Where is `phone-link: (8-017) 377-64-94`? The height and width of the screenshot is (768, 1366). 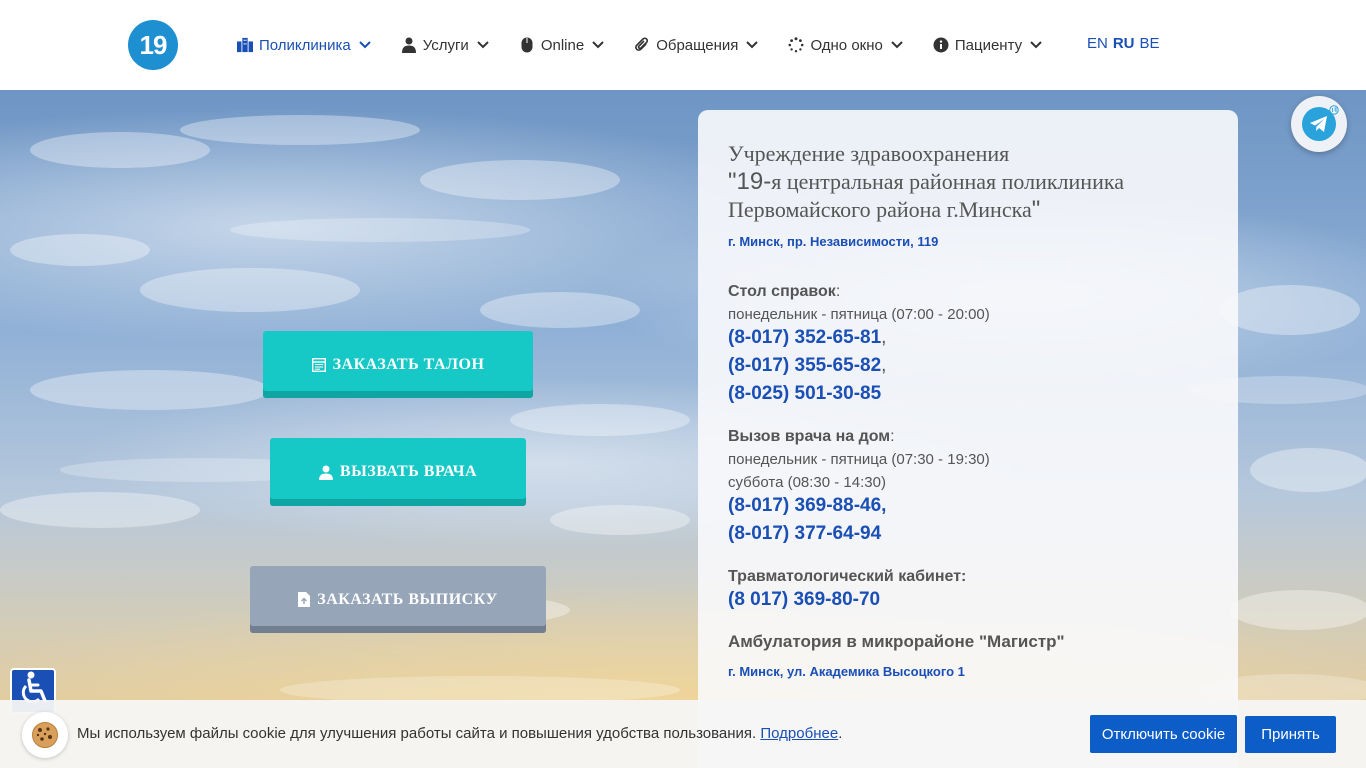
phone-link: (8-017) 377-64-94 is located at coordinates (968, 534).